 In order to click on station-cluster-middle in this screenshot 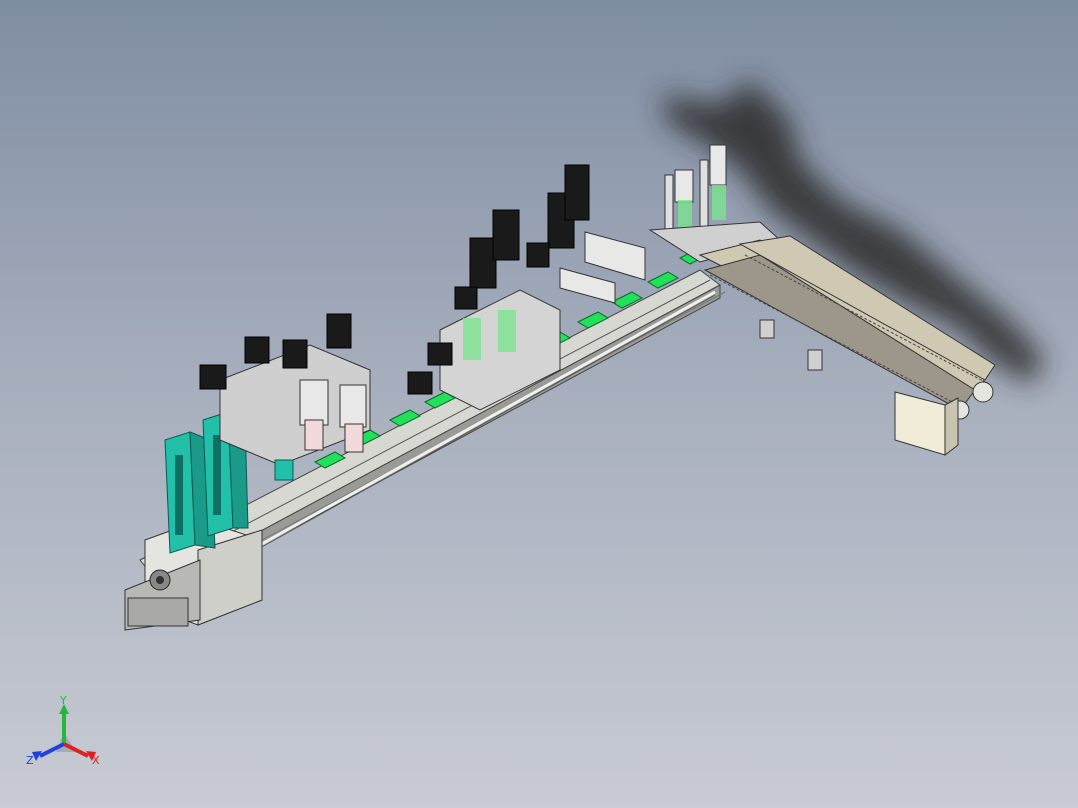, I will do `click(484, 310)`.